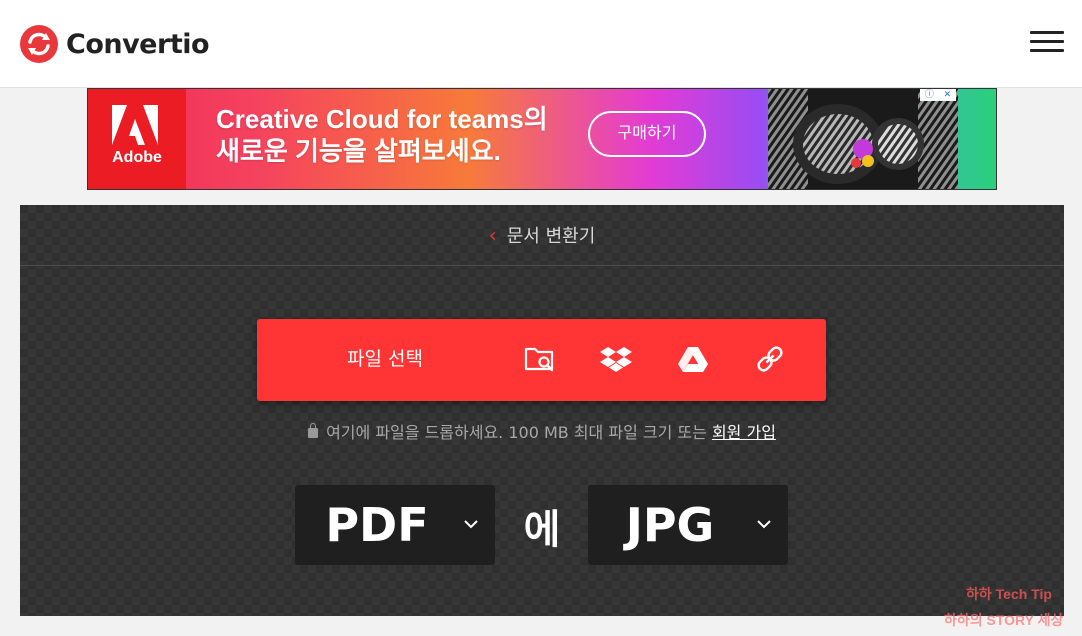  What do you see at coordinates (516, 432) in the screenshot?
I see `drop-hint-text: 여기에 파일을 드롭하세요. 100 MB 최대 파일 크기 또는` at bounding box center [516, 432].